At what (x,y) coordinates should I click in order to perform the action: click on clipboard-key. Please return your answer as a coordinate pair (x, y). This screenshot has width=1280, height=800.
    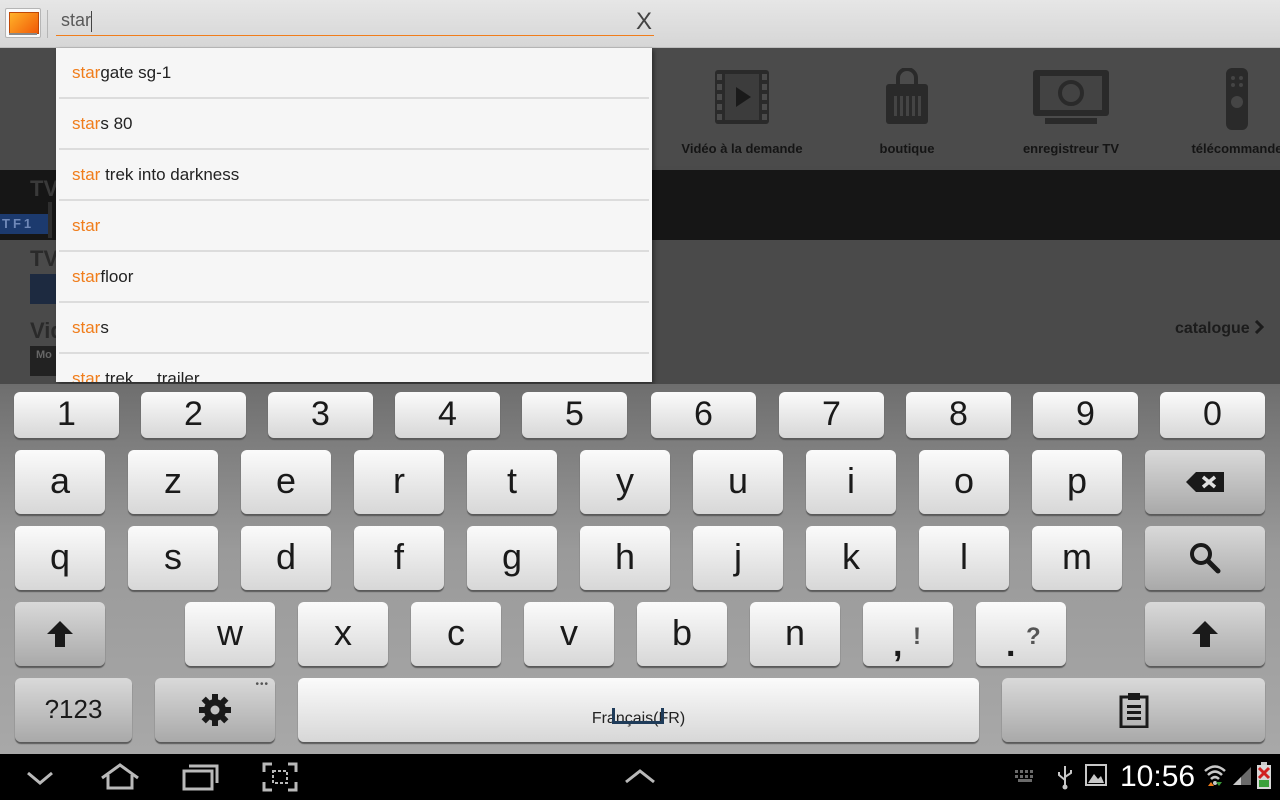
    Looking at the image, I should click on (1133, 710).